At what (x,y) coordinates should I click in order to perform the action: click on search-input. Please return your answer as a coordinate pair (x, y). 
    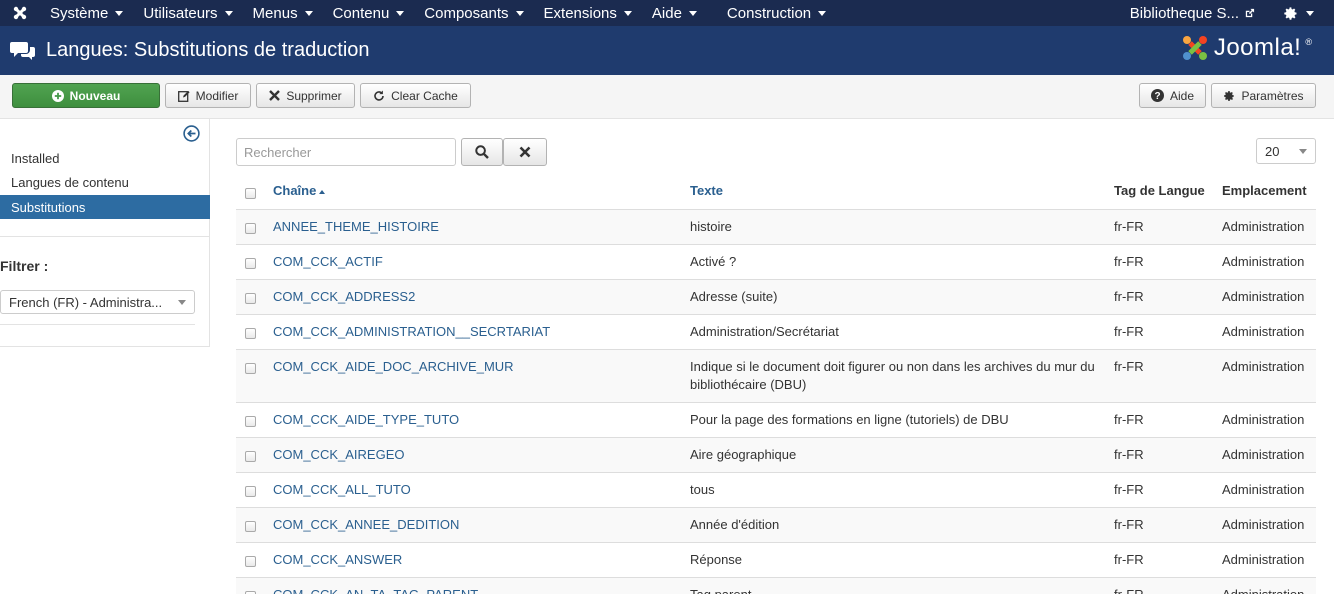
    Looking at the image, I should click on (346, 152).